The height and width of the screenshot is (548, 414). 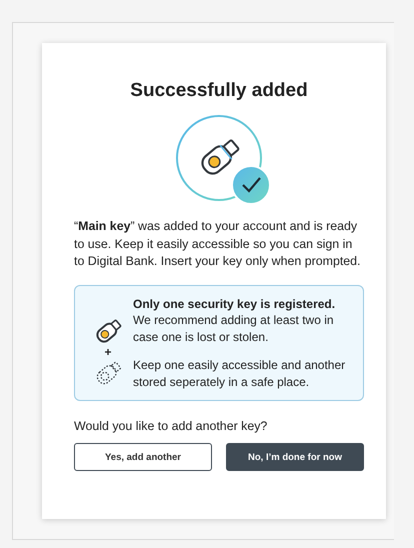 What do you see at coordinates (218, 244) in the screenshot?
I see `confirmation-message: “Main key” was added to your account and is ready to use. Keep it easily accessible so you can sign in to Digital Bank. Insert your key only when prompted.` at bounding box center [218, 244].